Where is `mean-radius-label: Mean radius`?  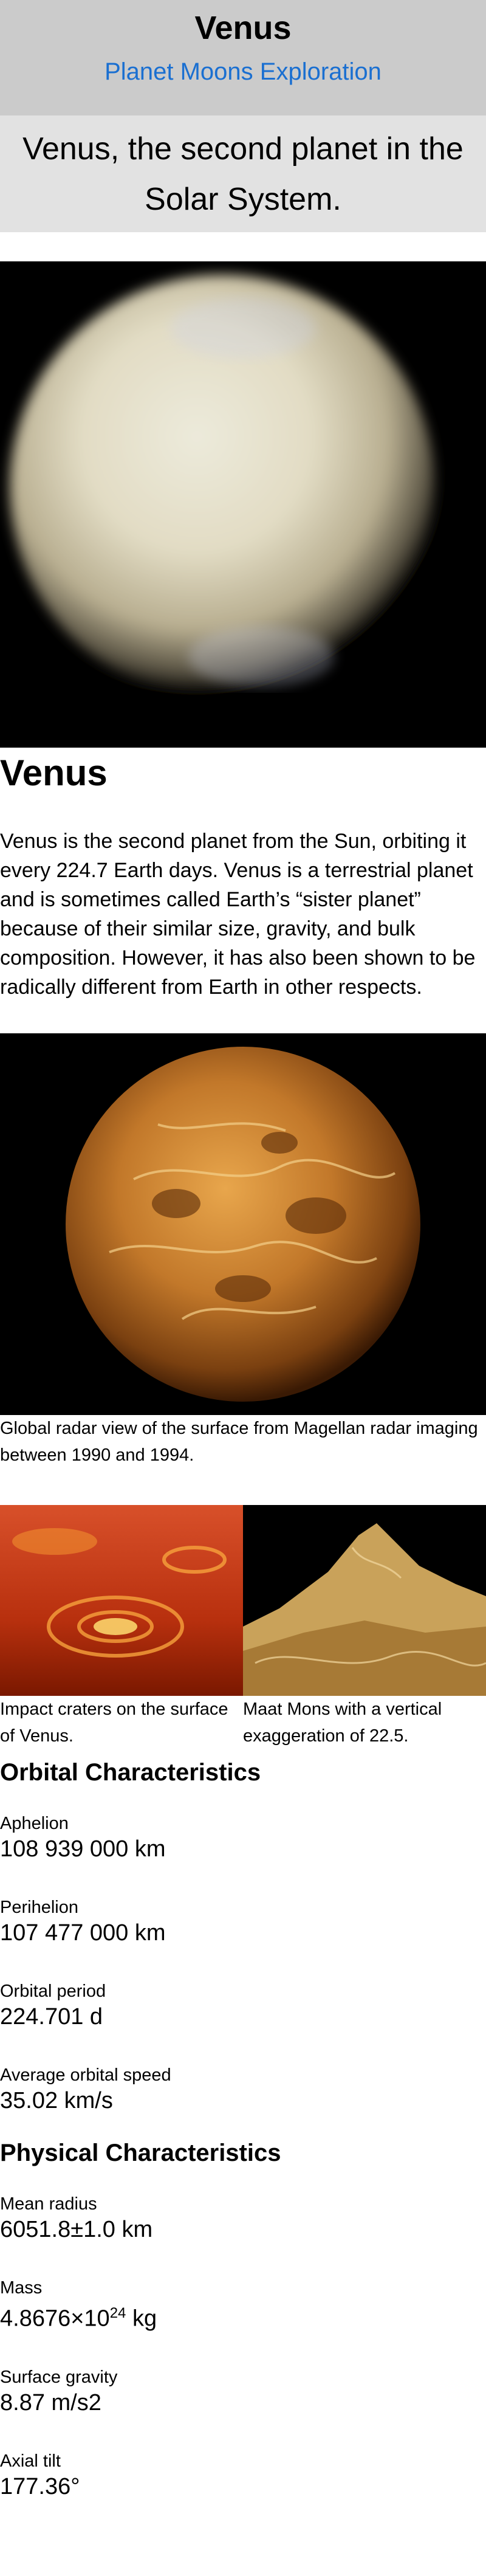
mean-radius-label: Mean radius is located at coordinates (49, 2204).